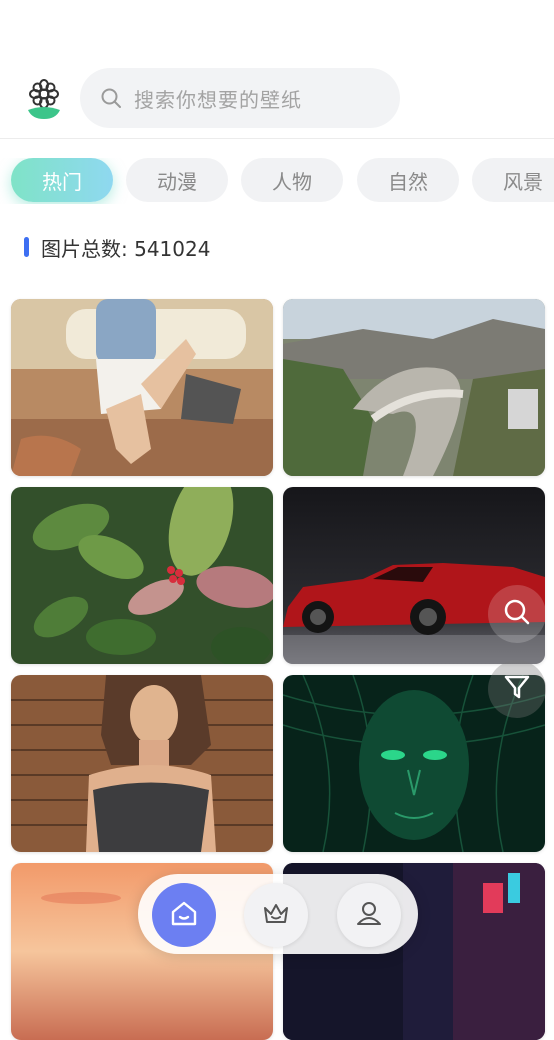 Image resolution: width=554 pixels, height=1040 pixels. What do you see at coordinates (408, 180) in the screenshot?
I see `tab-nature: 自然` at bounding box center [408, 180].